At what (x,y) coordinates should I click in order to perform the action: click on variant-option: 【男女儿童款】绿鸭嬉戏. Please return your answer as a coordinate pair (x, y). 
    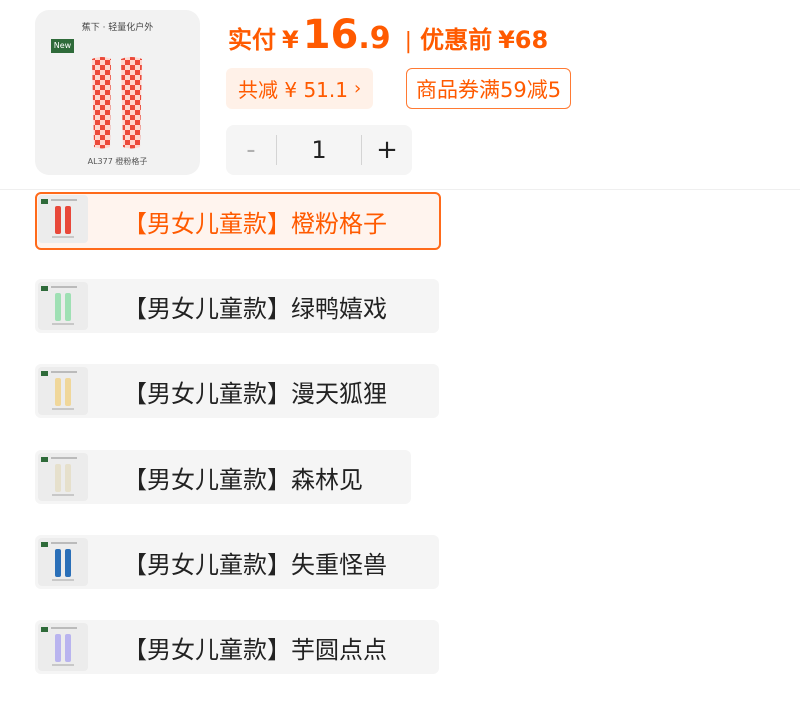
    Looking at the image, I should click on (237, 306).